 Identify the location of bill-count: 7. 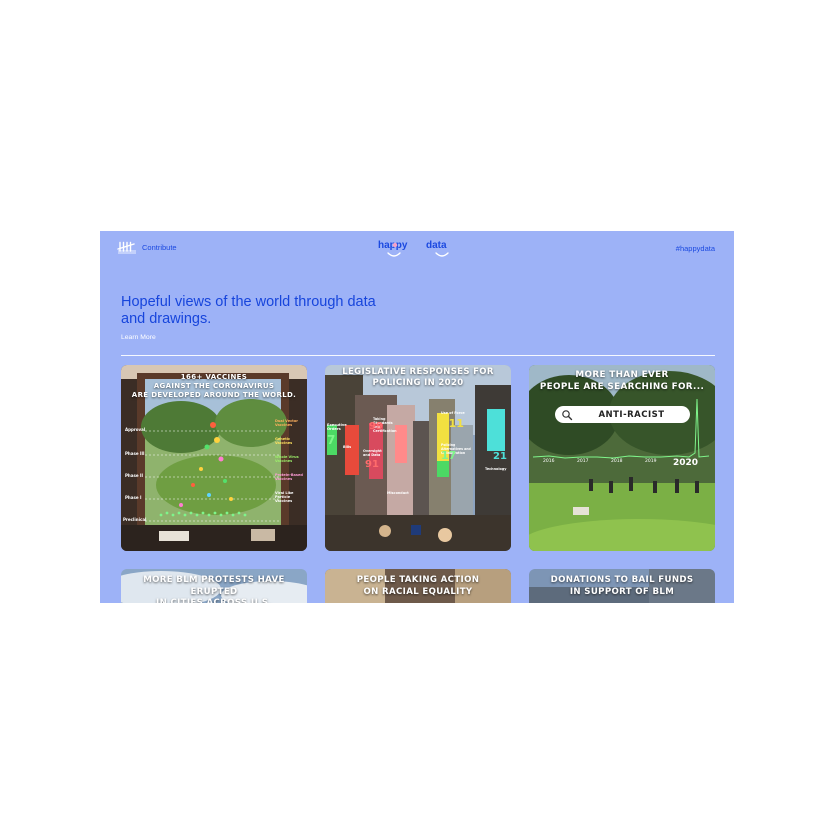
(331, 440).